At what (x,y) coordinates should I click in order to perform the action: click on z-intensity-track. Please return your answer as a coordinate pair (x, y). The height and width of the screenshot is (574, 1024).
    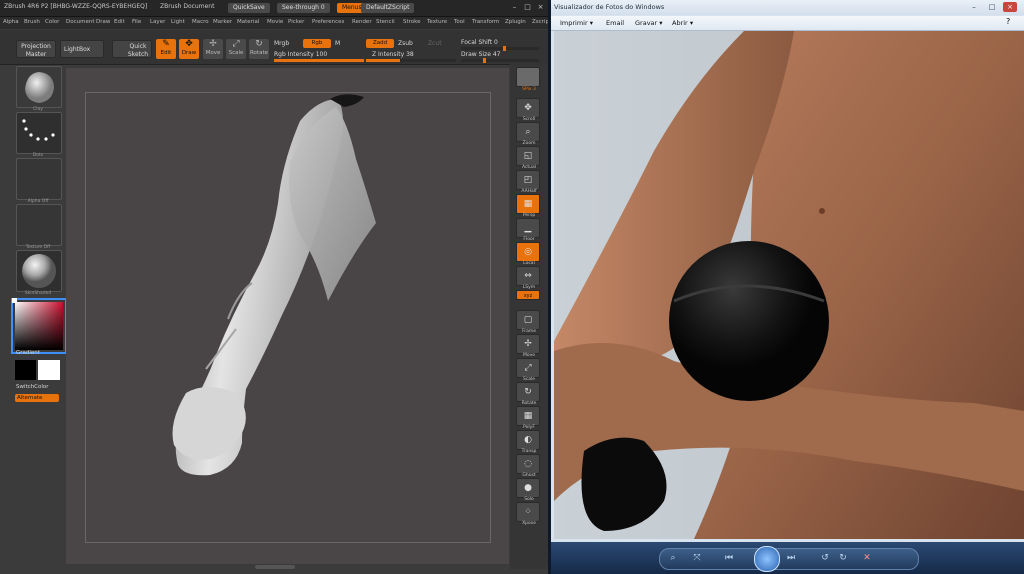
    Looking at the image, I should click on (411, 60).